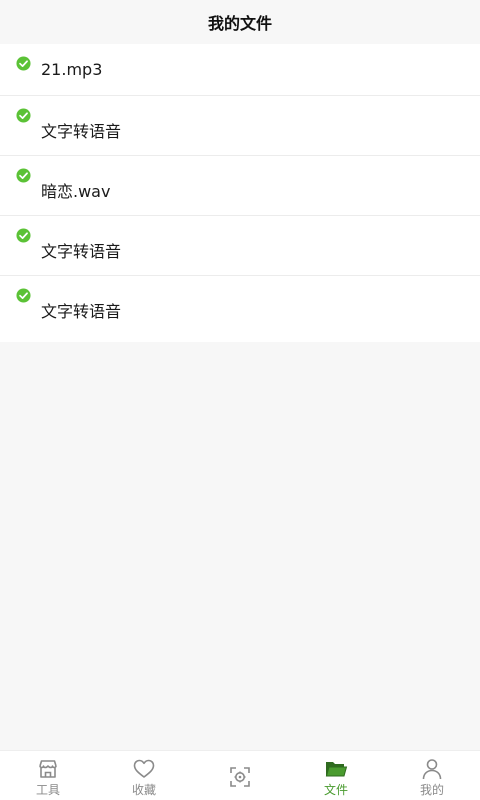 Image resolution: width=480 pixels, height=800 pixels. I want to click on bottom-tab-bar: 工具 收藏 文件 我的, so click(240, 775).